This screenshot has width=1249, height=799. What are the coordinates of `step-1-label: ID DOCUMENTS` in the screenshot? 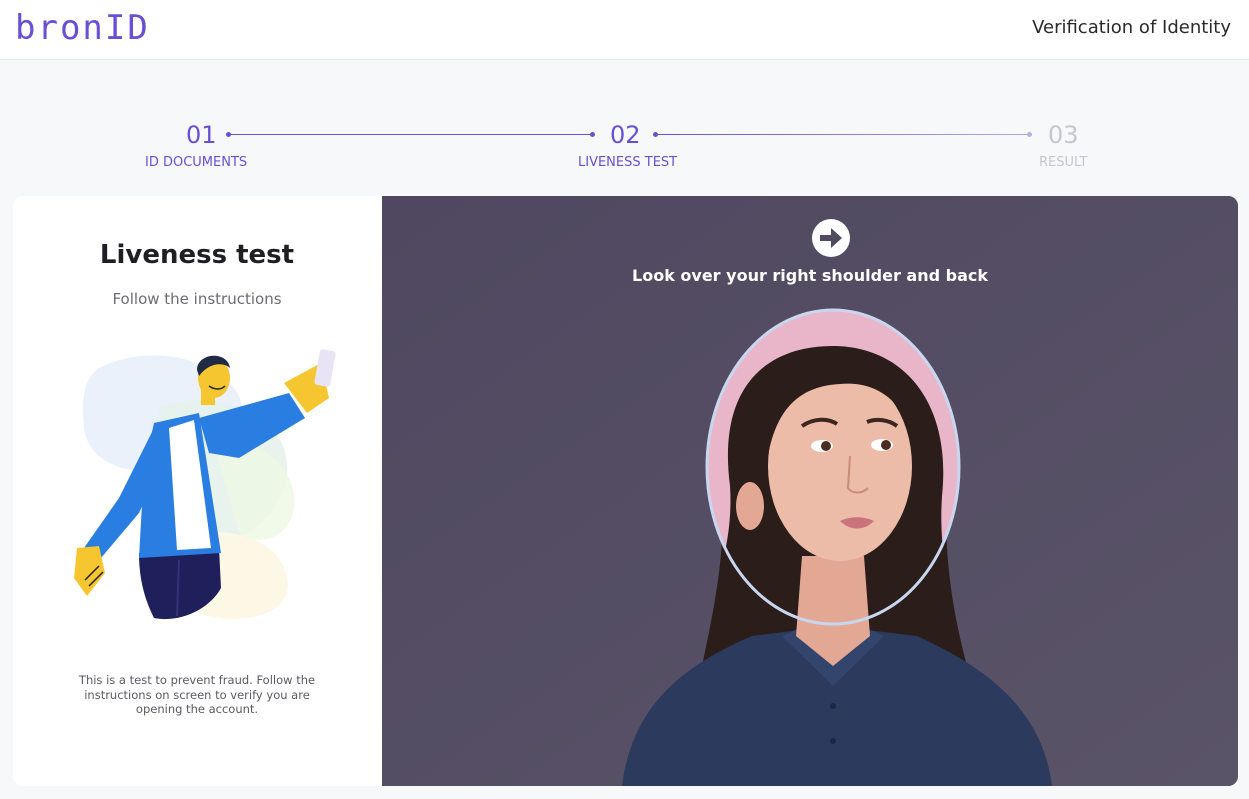 It's located at (196, 162).